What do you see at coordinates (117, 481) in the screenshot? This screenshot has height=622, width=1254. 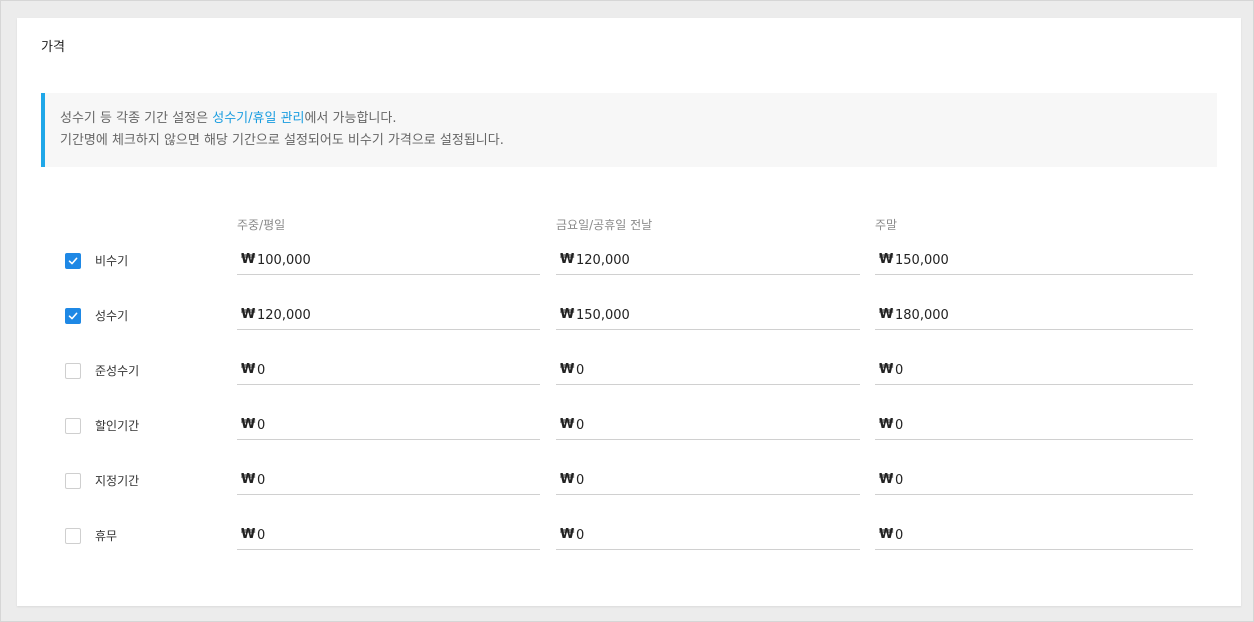 I see `period-label: 지정기간` at bounding box center [117, 481].